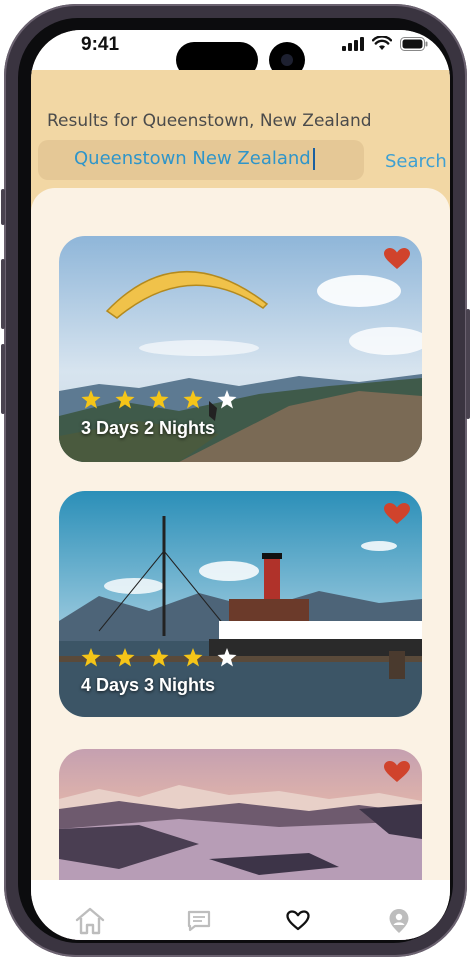  What do you see at coordinates (194, 159) in the screenshot?
I see `search-input-text: Queenstown New Zealand` at bounding box center [194, 159].